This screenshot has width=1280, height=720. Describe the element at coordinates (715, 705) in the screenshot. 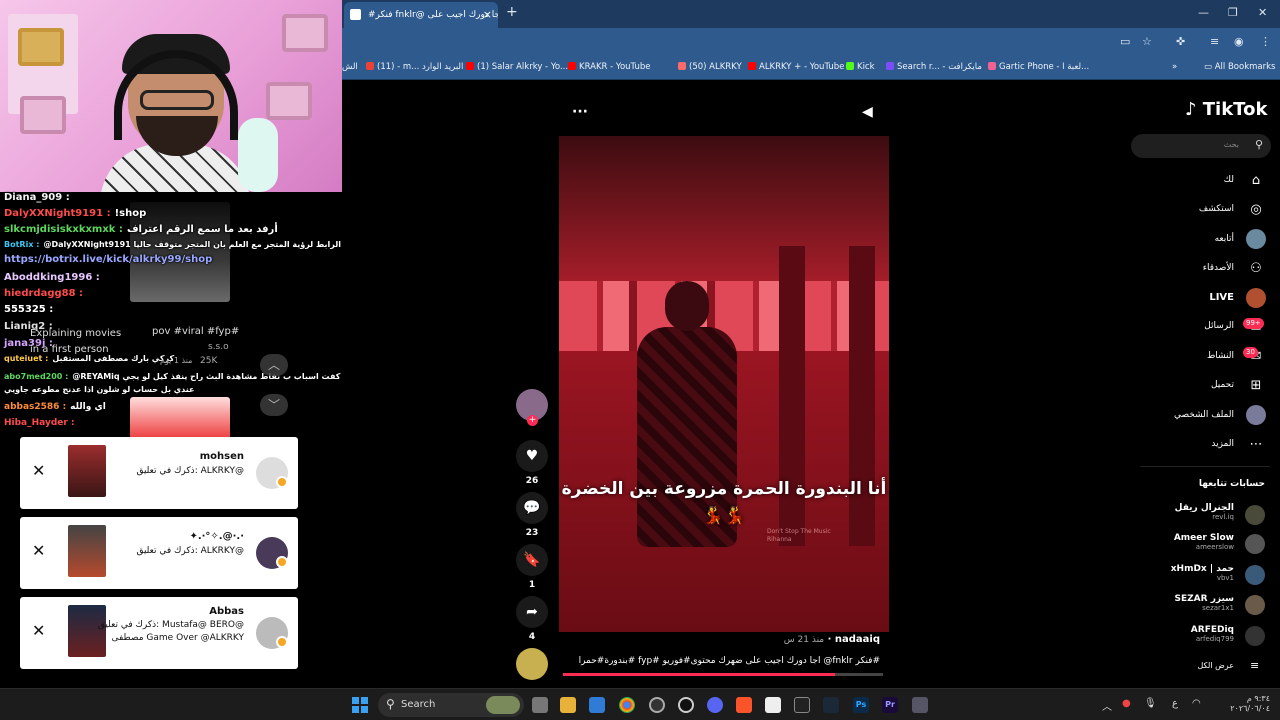

I see `discord-icon` at that location.